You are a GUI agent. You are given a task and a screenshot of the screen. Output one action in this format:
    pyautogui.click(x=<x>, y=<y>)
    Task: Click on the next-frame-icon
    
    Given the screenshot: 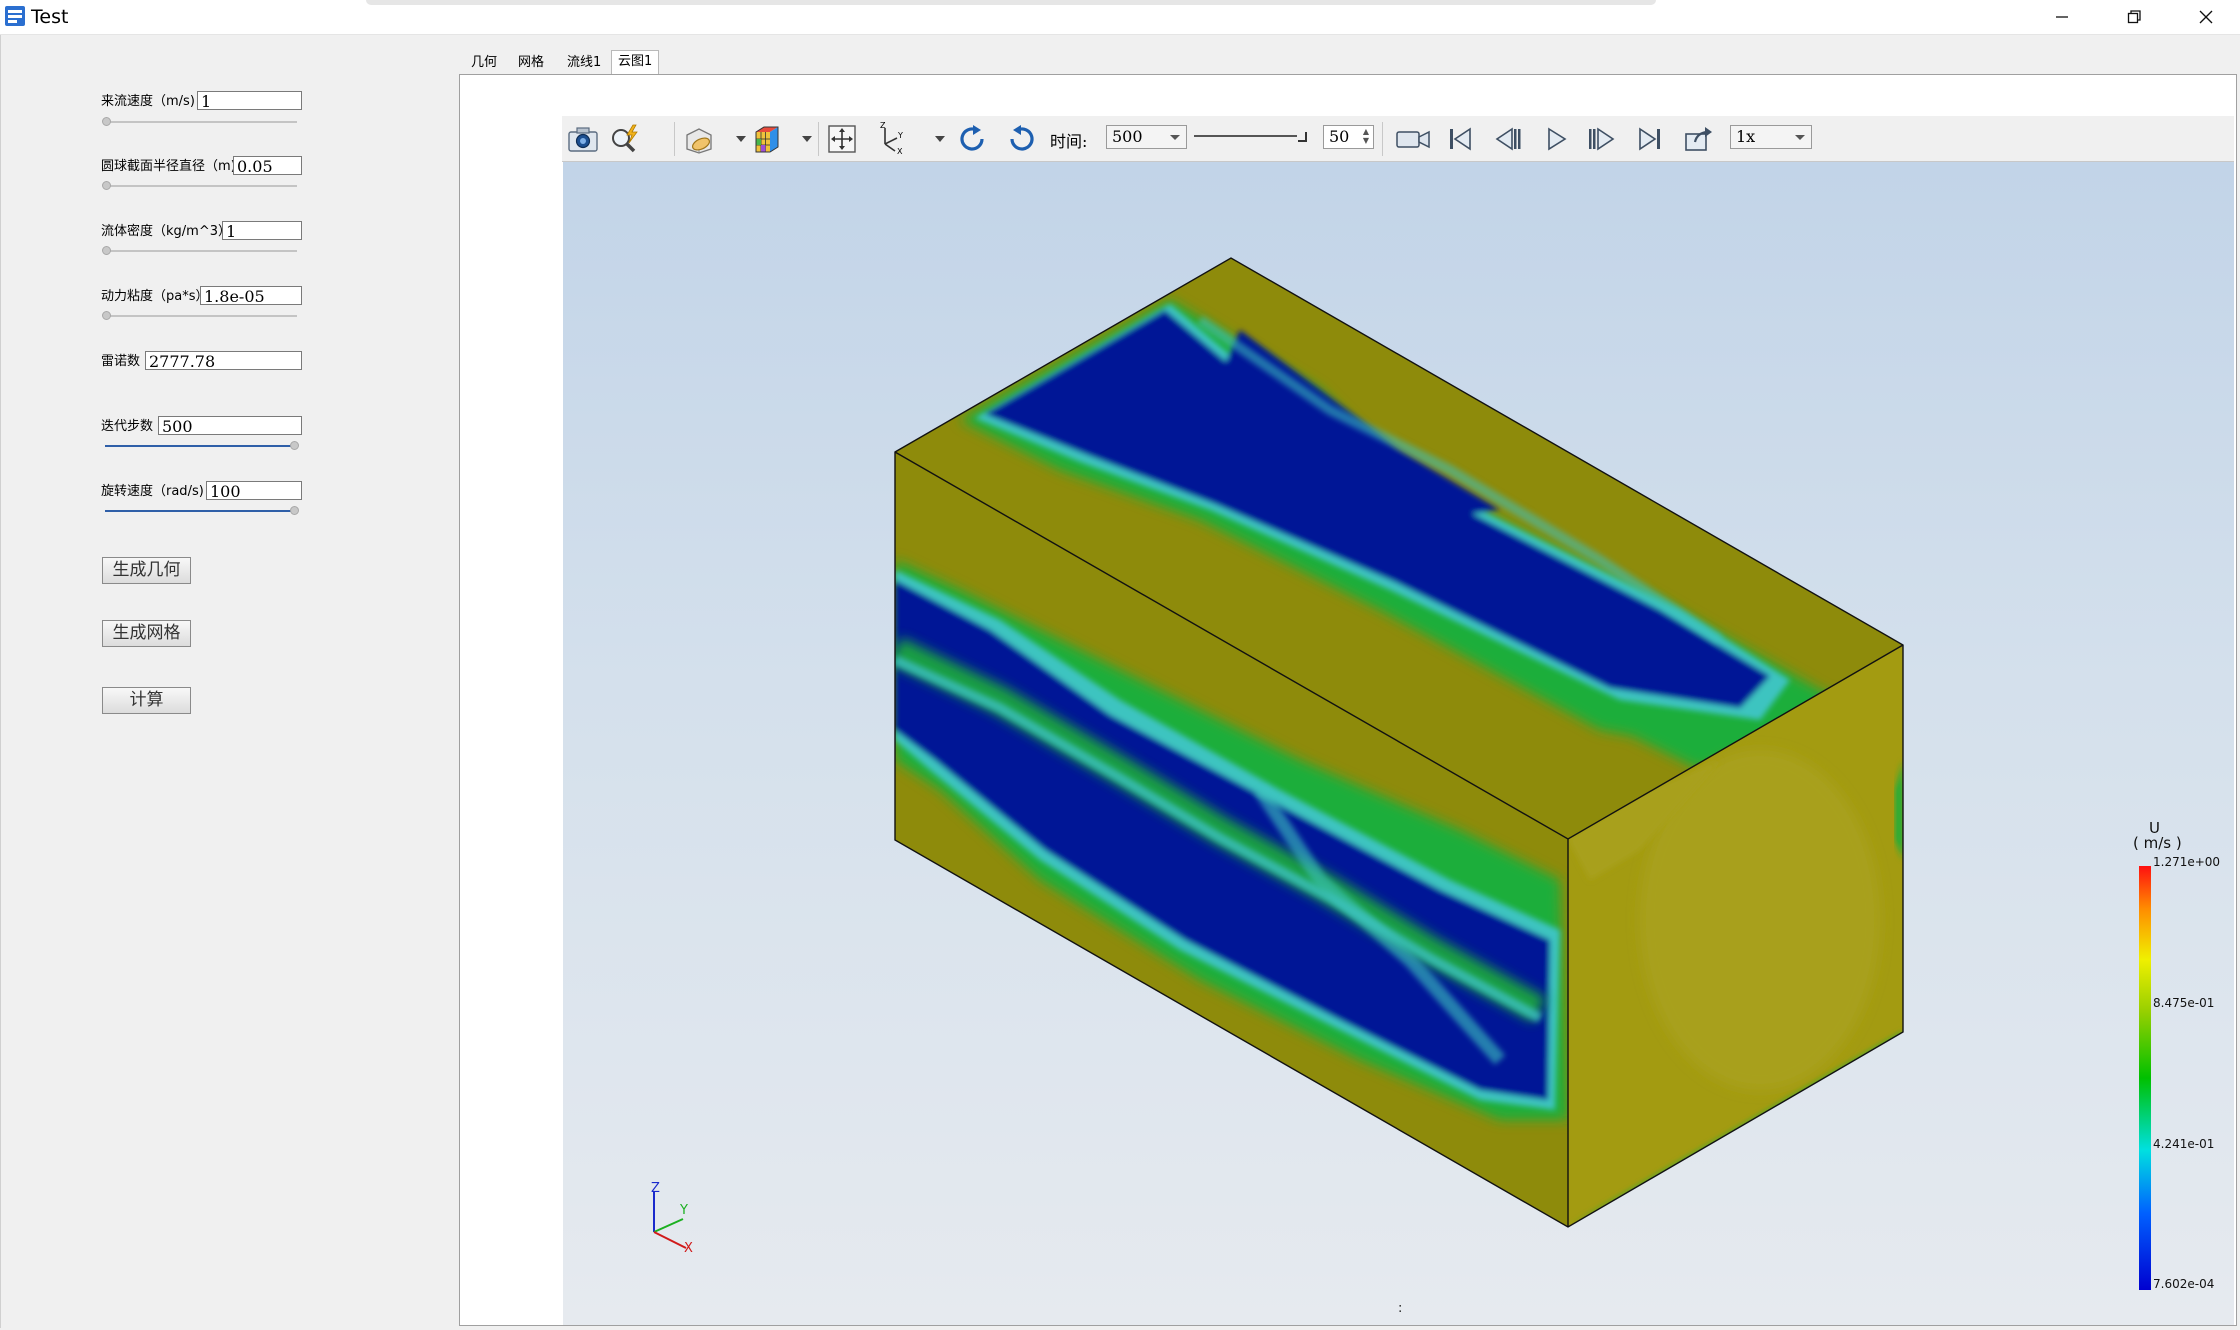 What is the action you would take?
    pyautogui.click(x=1602, y=139)
    